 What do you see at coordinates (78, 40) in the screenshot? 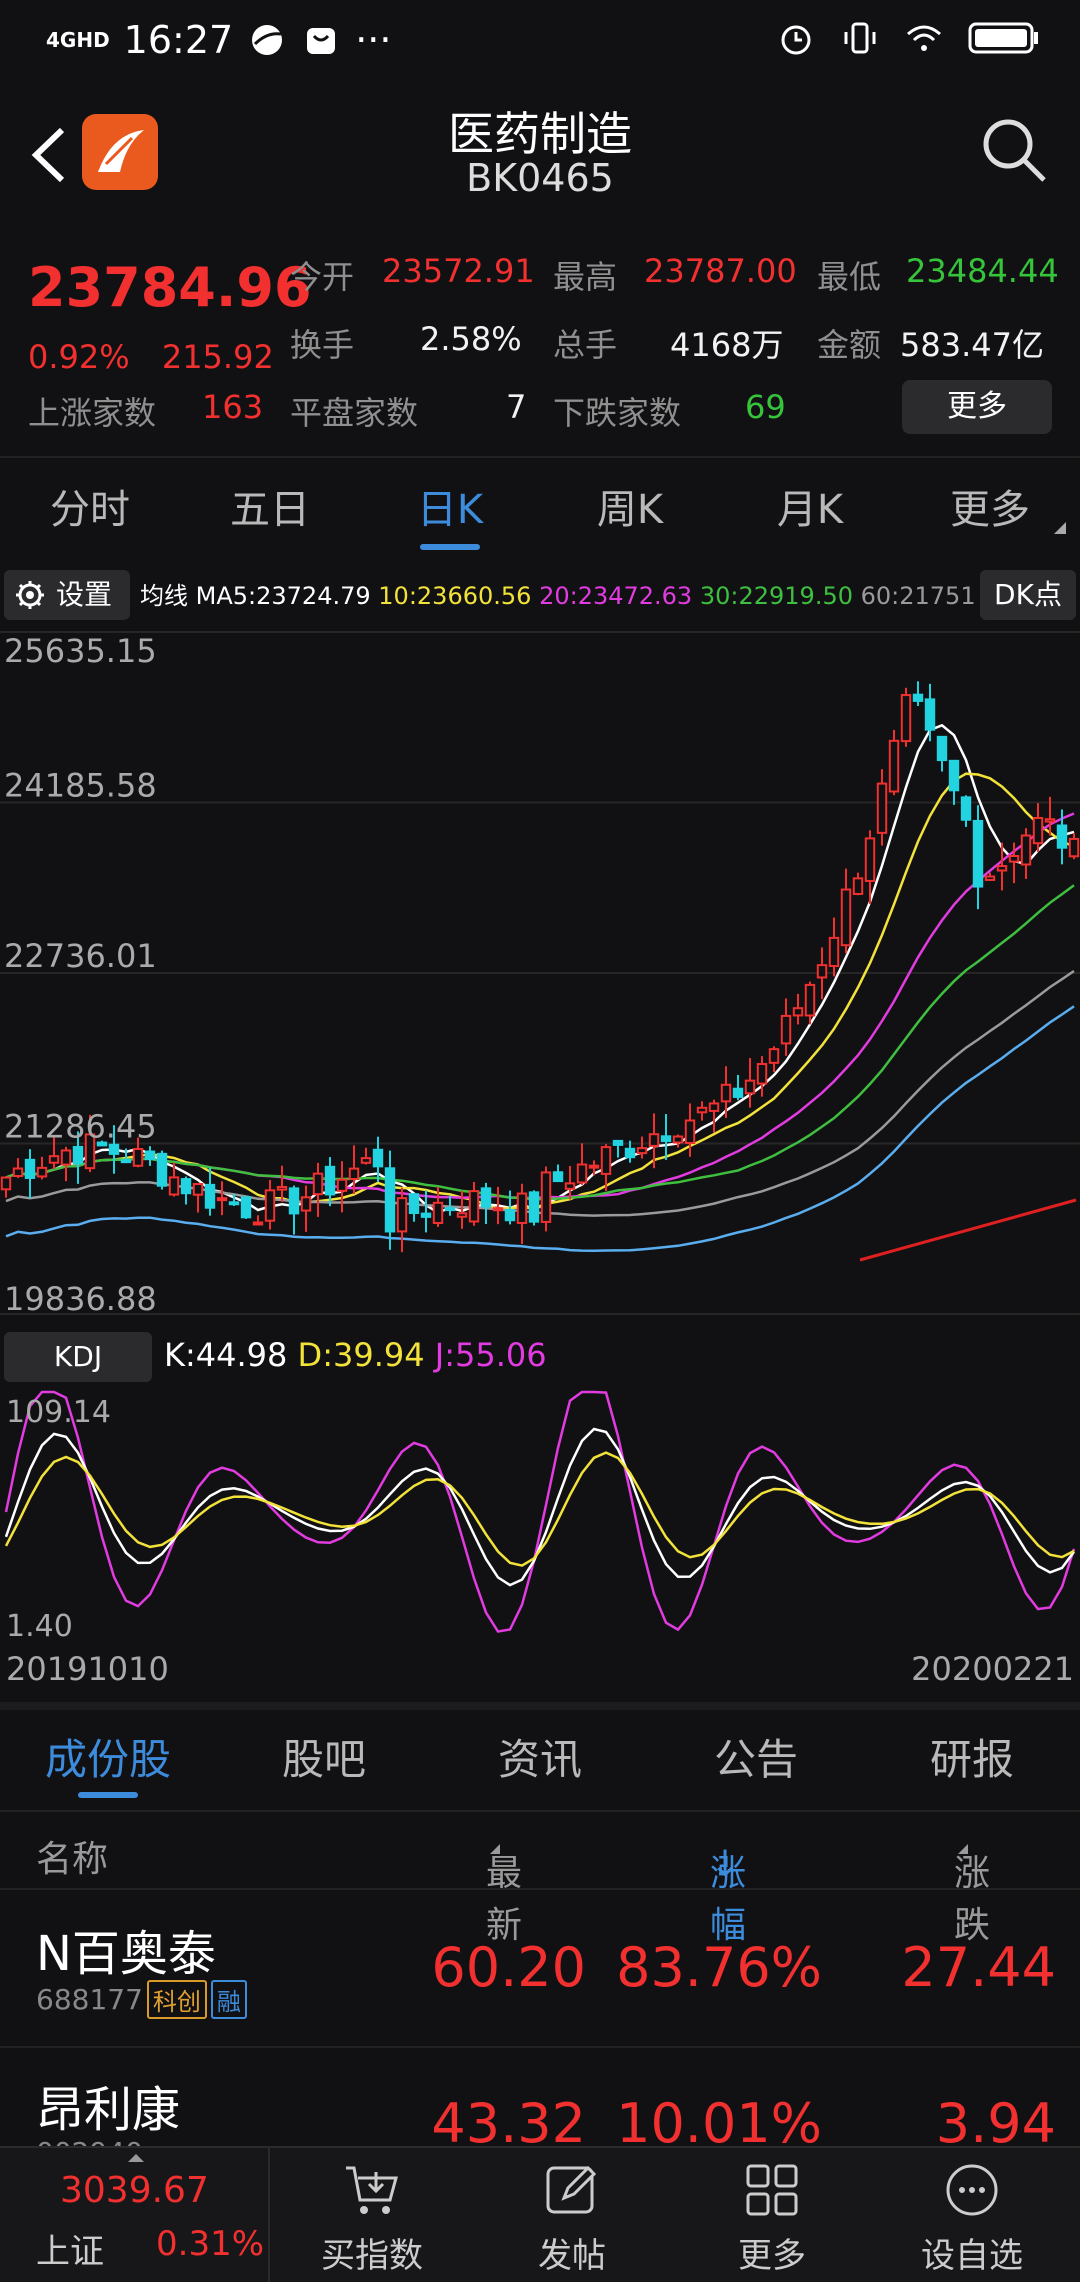
I see `network-indicator: 4GHD` at bounding box center [78, 40].